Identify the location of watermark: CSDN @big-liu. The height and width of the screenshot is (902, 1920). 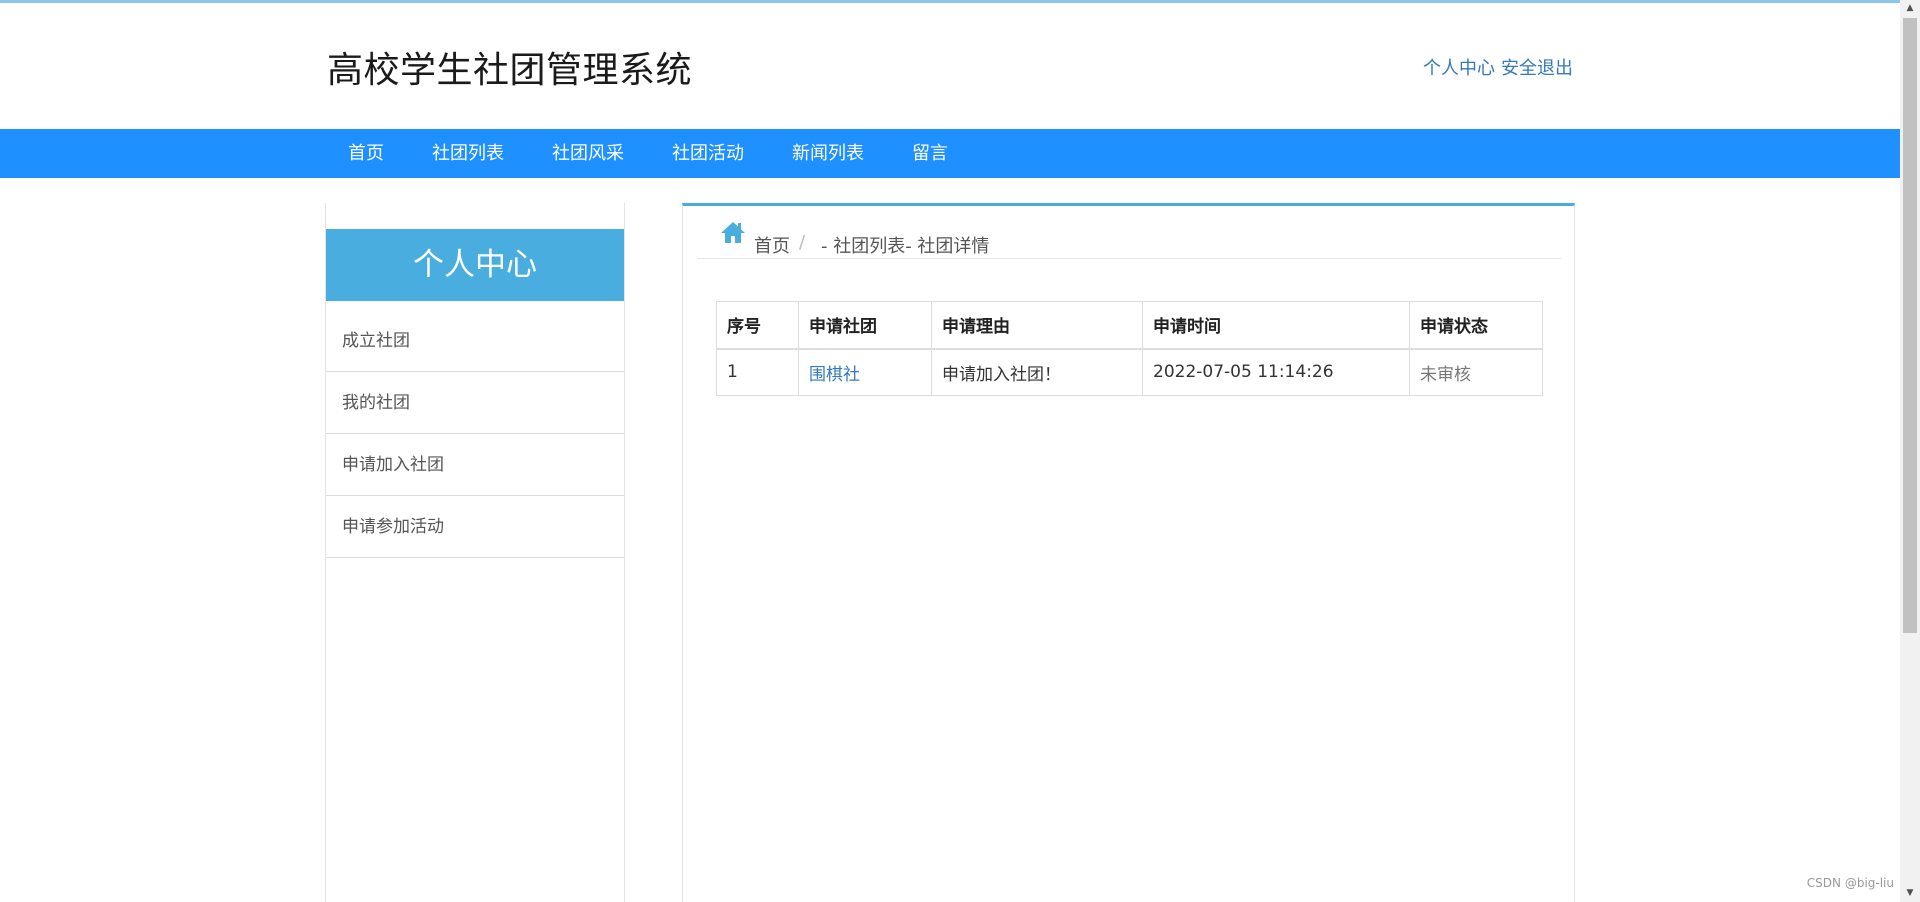
(1850, 883).